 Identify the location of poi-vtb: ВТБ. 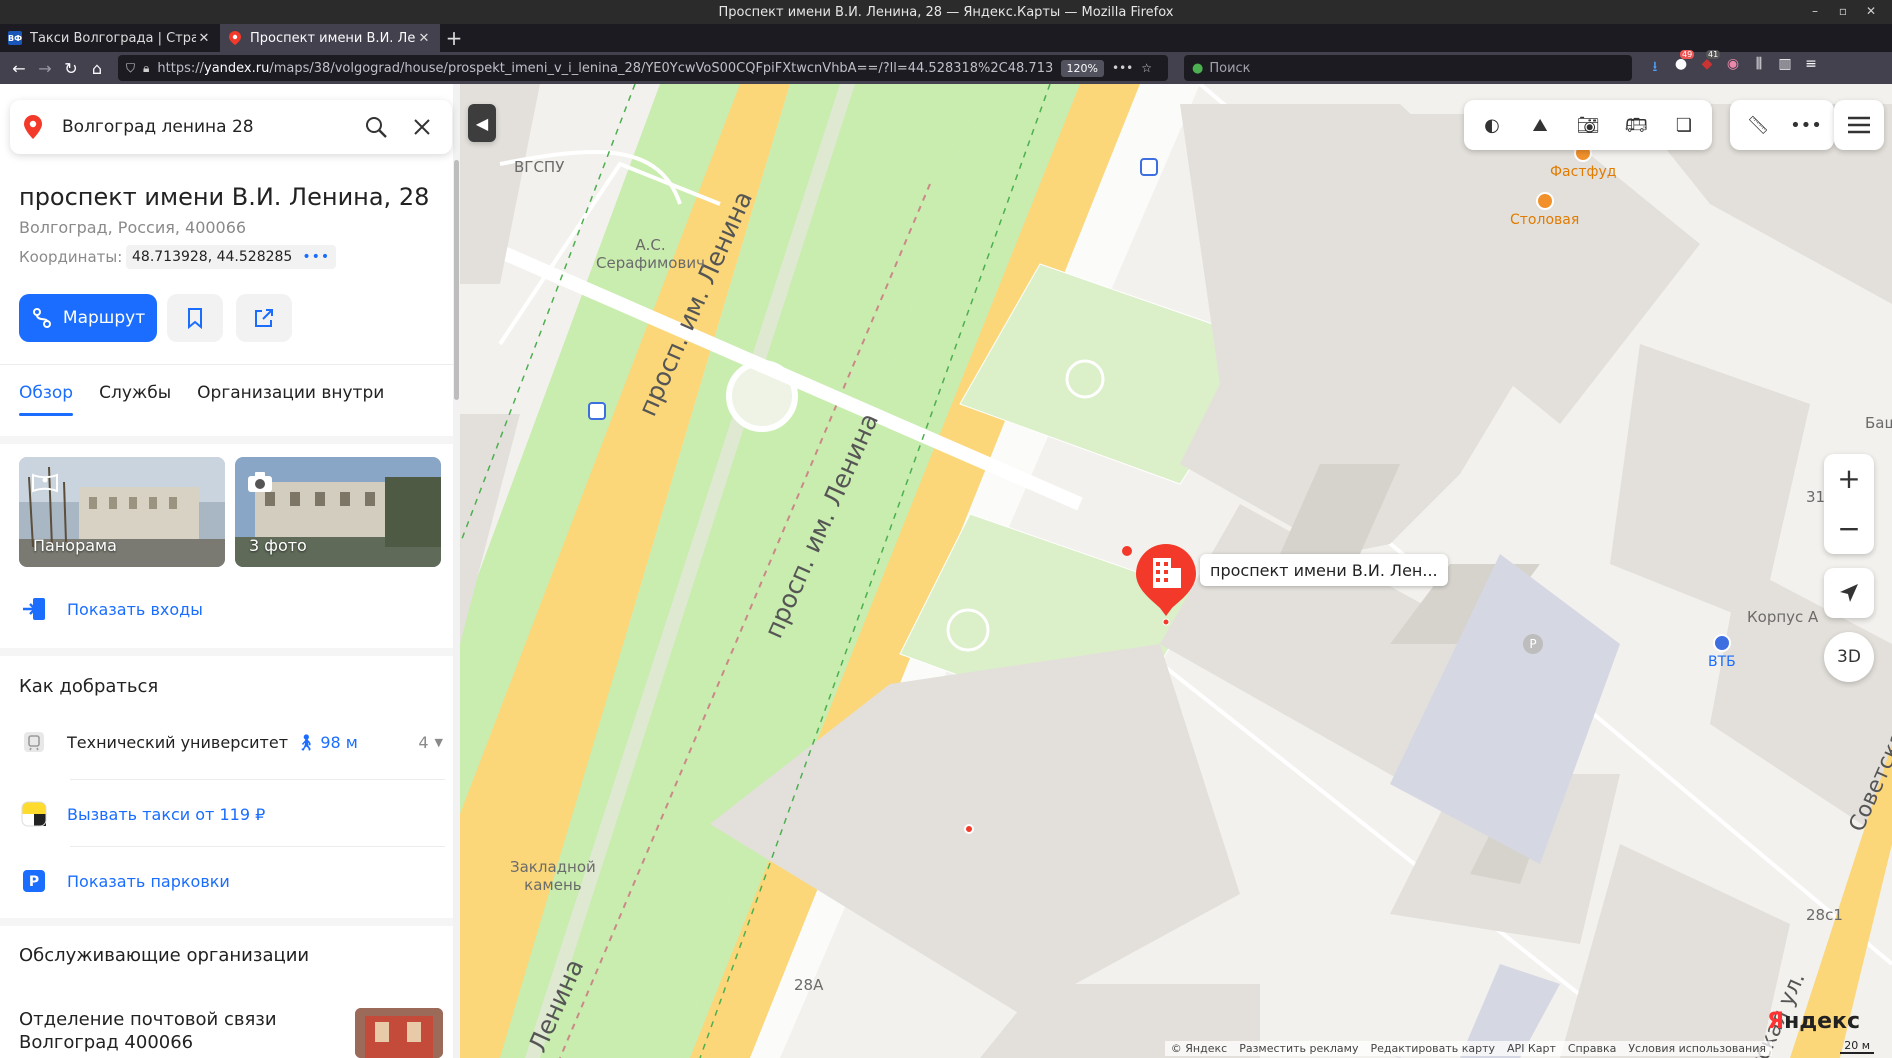
(1722, 652).